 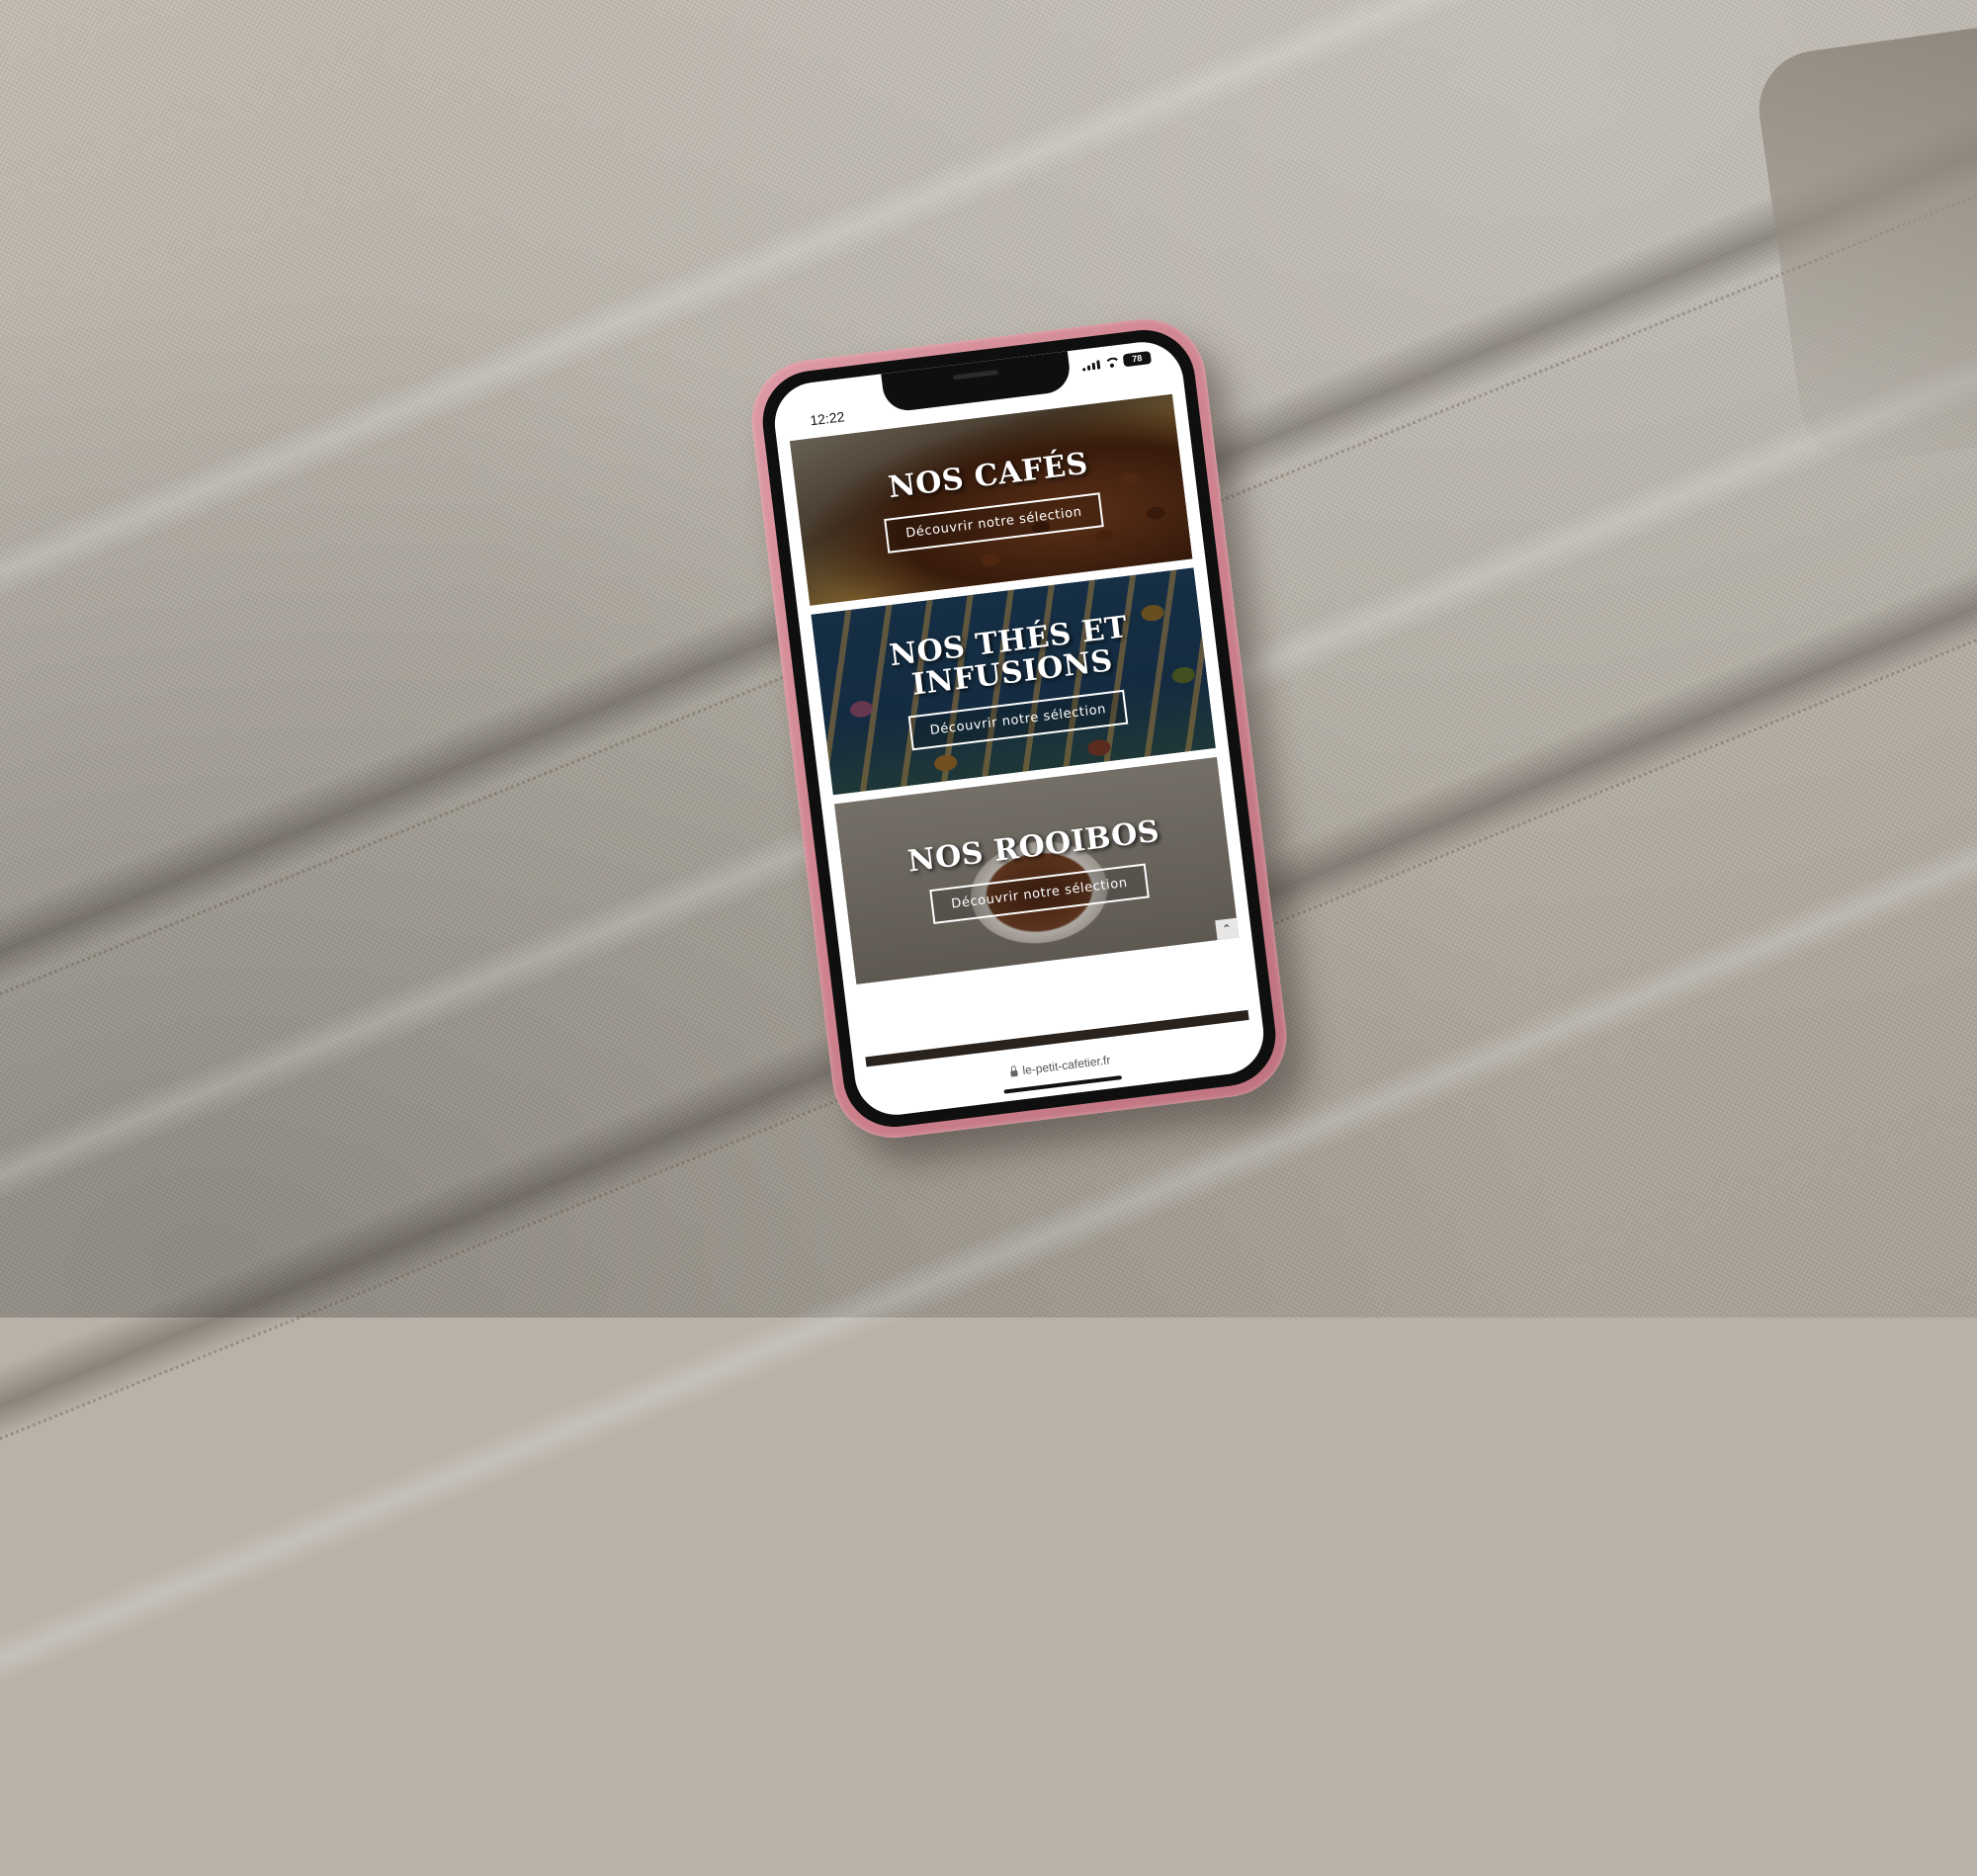 What do you see at coordinates (1037, 870) in the screenshot?
I see `category-card-rooibos: NOS ROOIBOS Découvrir notre sélection ⌃` at bounding box center [1037, 870].